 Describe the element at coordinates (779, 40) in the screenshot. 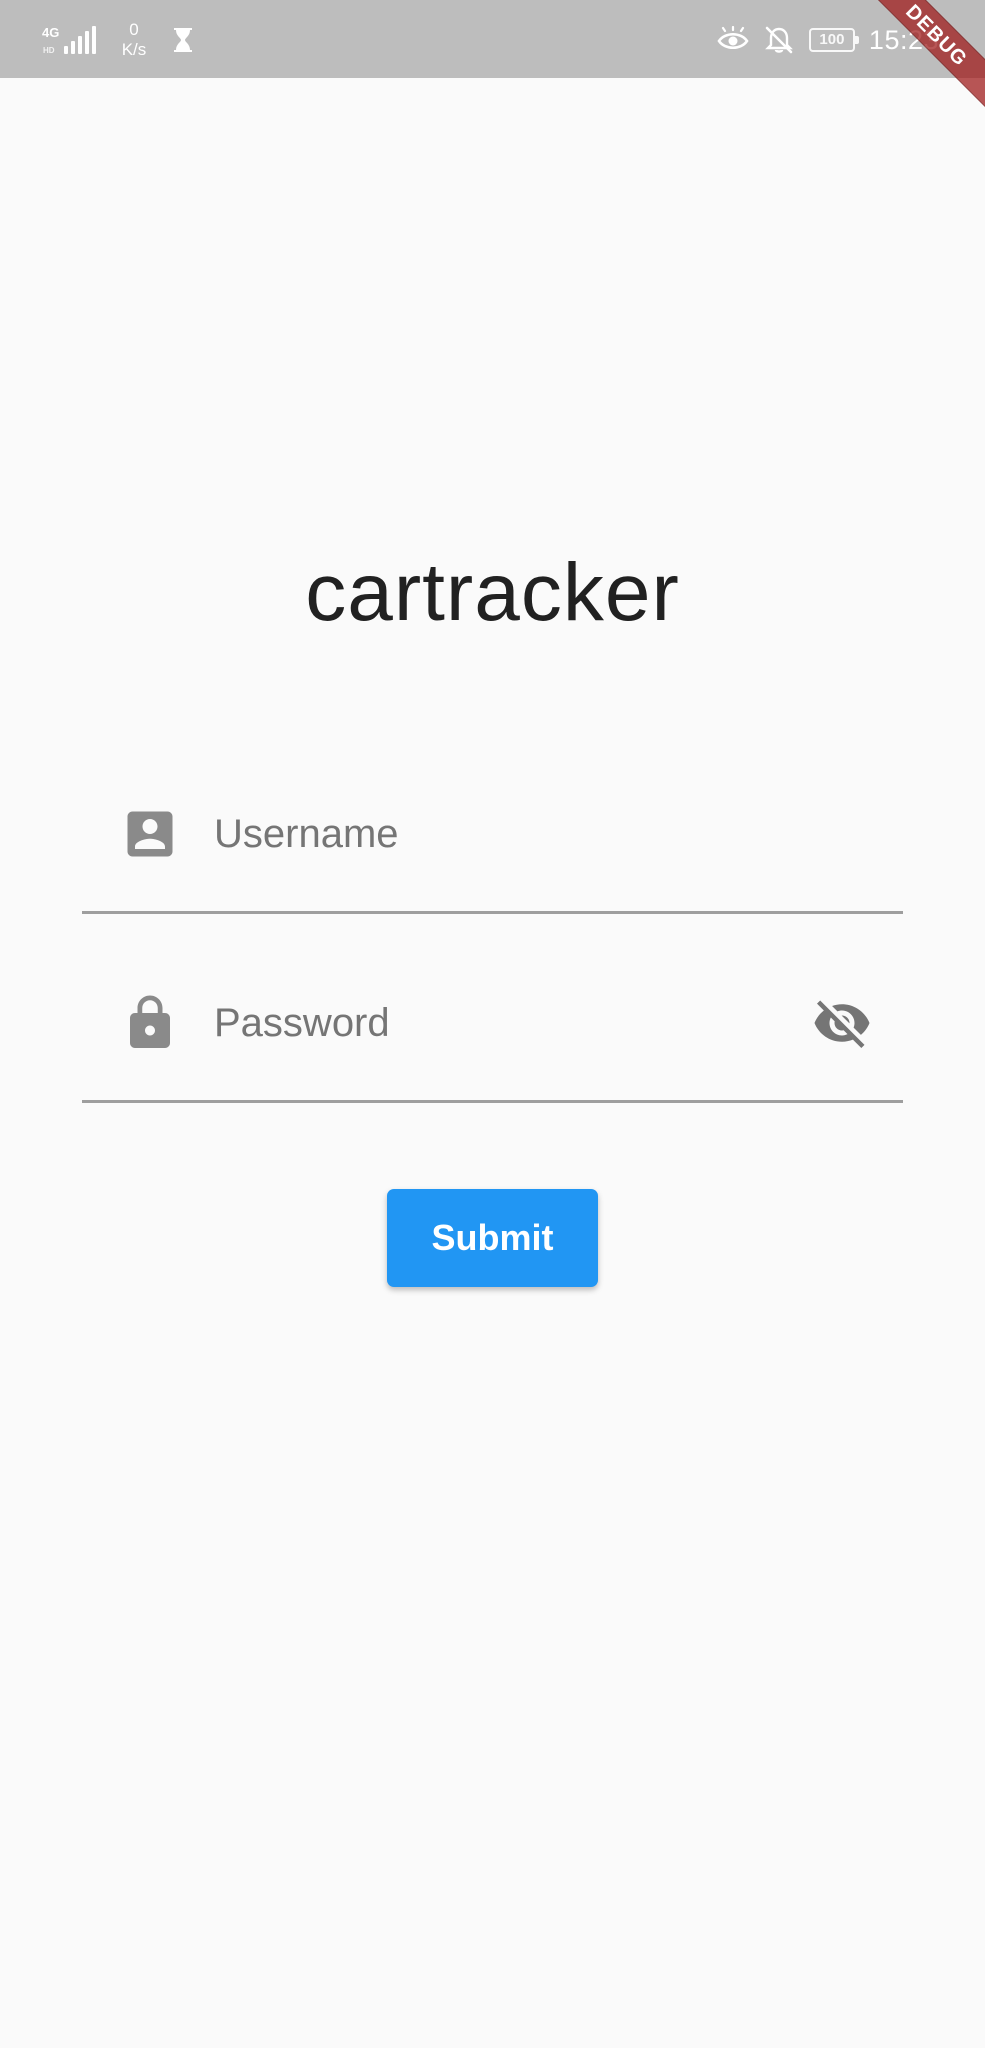

I see `bell-off-icon` at that location.